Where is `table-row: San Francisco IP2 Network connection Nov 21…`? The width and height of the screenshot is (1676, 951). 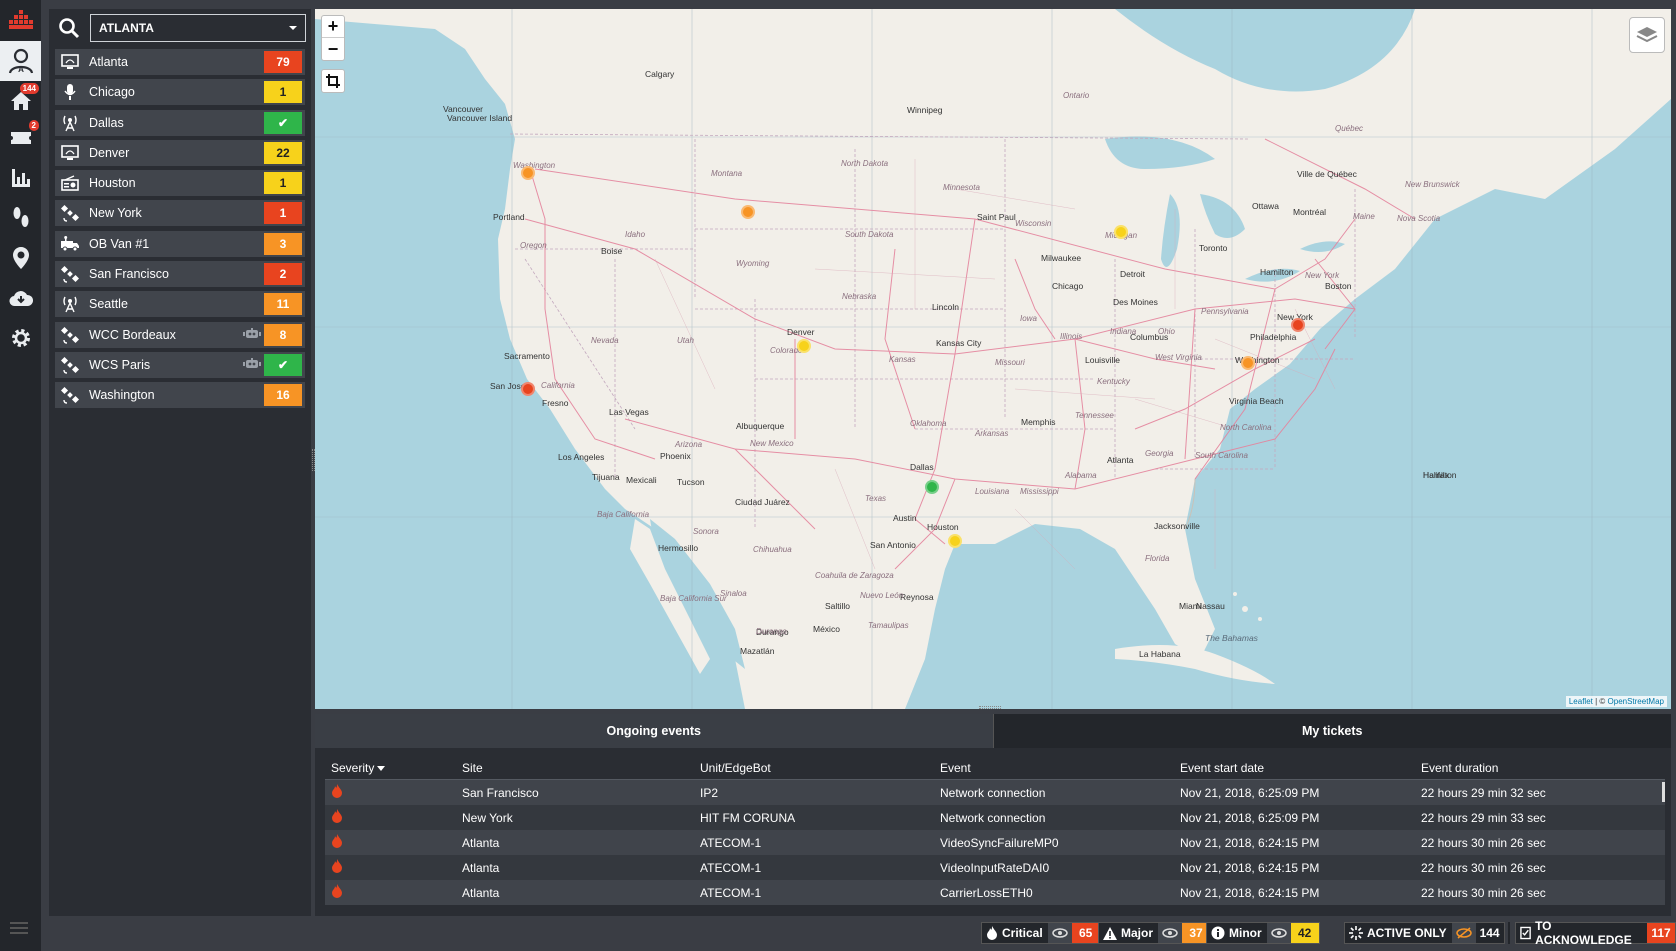 table-row: San Francisco IP2 Network connection Nov 21… is located at coordinates (995, 792).